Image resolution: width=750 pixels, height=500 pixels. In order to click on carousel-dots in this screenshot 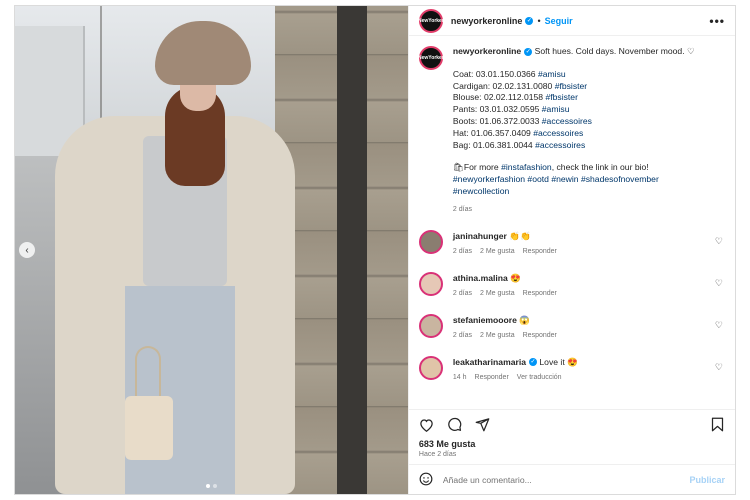, I will do `click(211, 486)`.